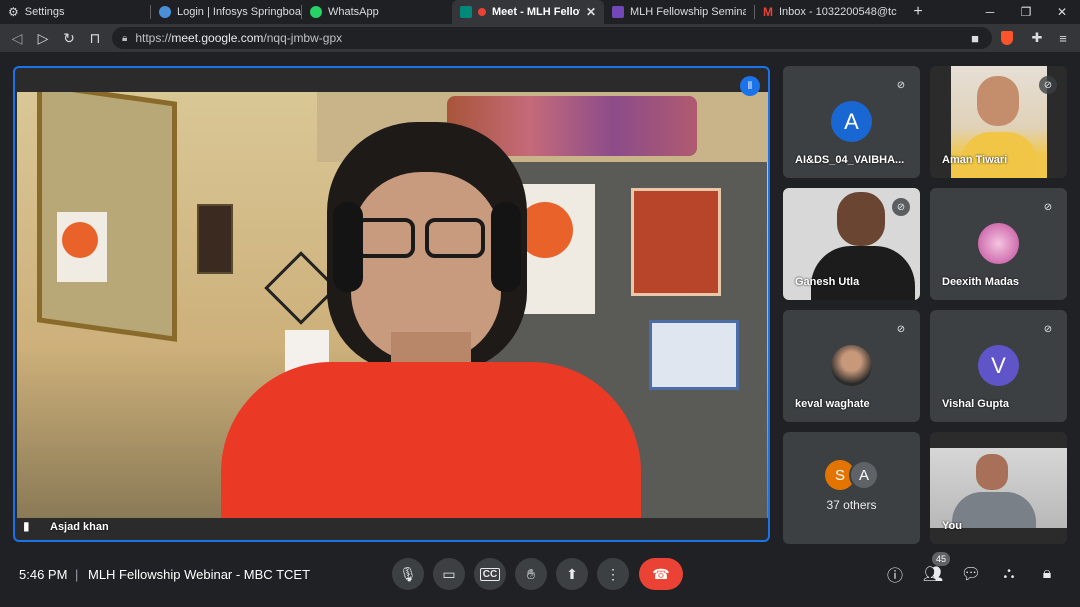  Describe the element at coordinates (26, 526) in the screenshot. I see `pin-icon: ▮` at that location.